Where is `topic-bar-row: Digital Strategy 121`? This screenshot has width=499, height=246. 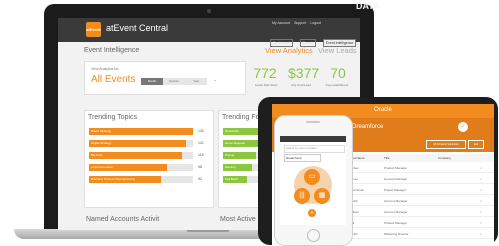
topic-bar-row: Digital Strategy 121 is located at coordinates (146, 143).